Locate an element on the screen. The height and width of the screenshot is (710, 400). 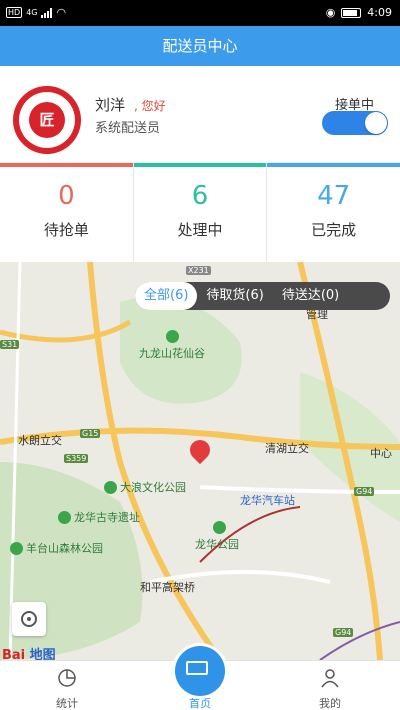
avatar: 匠 is located at coordinates (47, 120).